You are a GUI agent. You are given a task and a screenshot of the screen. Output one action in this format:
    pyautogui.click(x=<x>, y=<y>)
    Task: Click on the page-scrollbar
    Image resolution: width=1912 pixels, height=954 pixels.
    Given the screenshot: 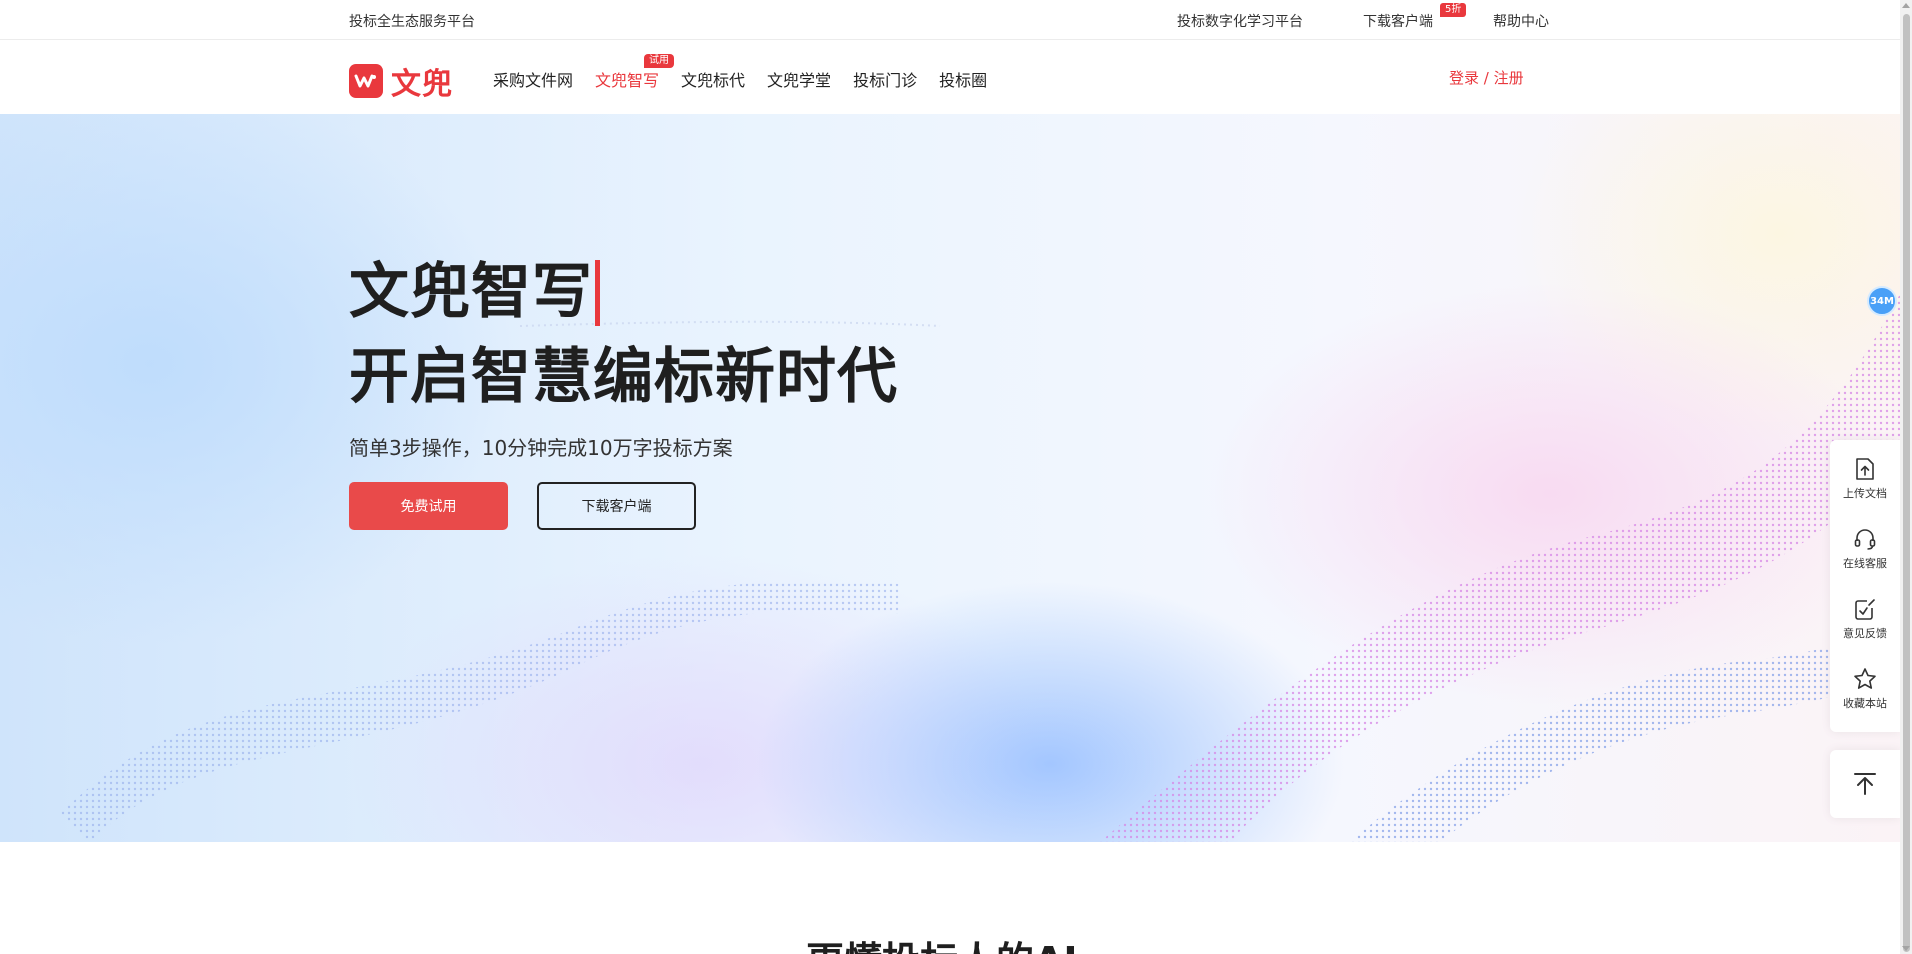 What is the action you would take?
    pyautogui.click(x=1906, y=477)
    